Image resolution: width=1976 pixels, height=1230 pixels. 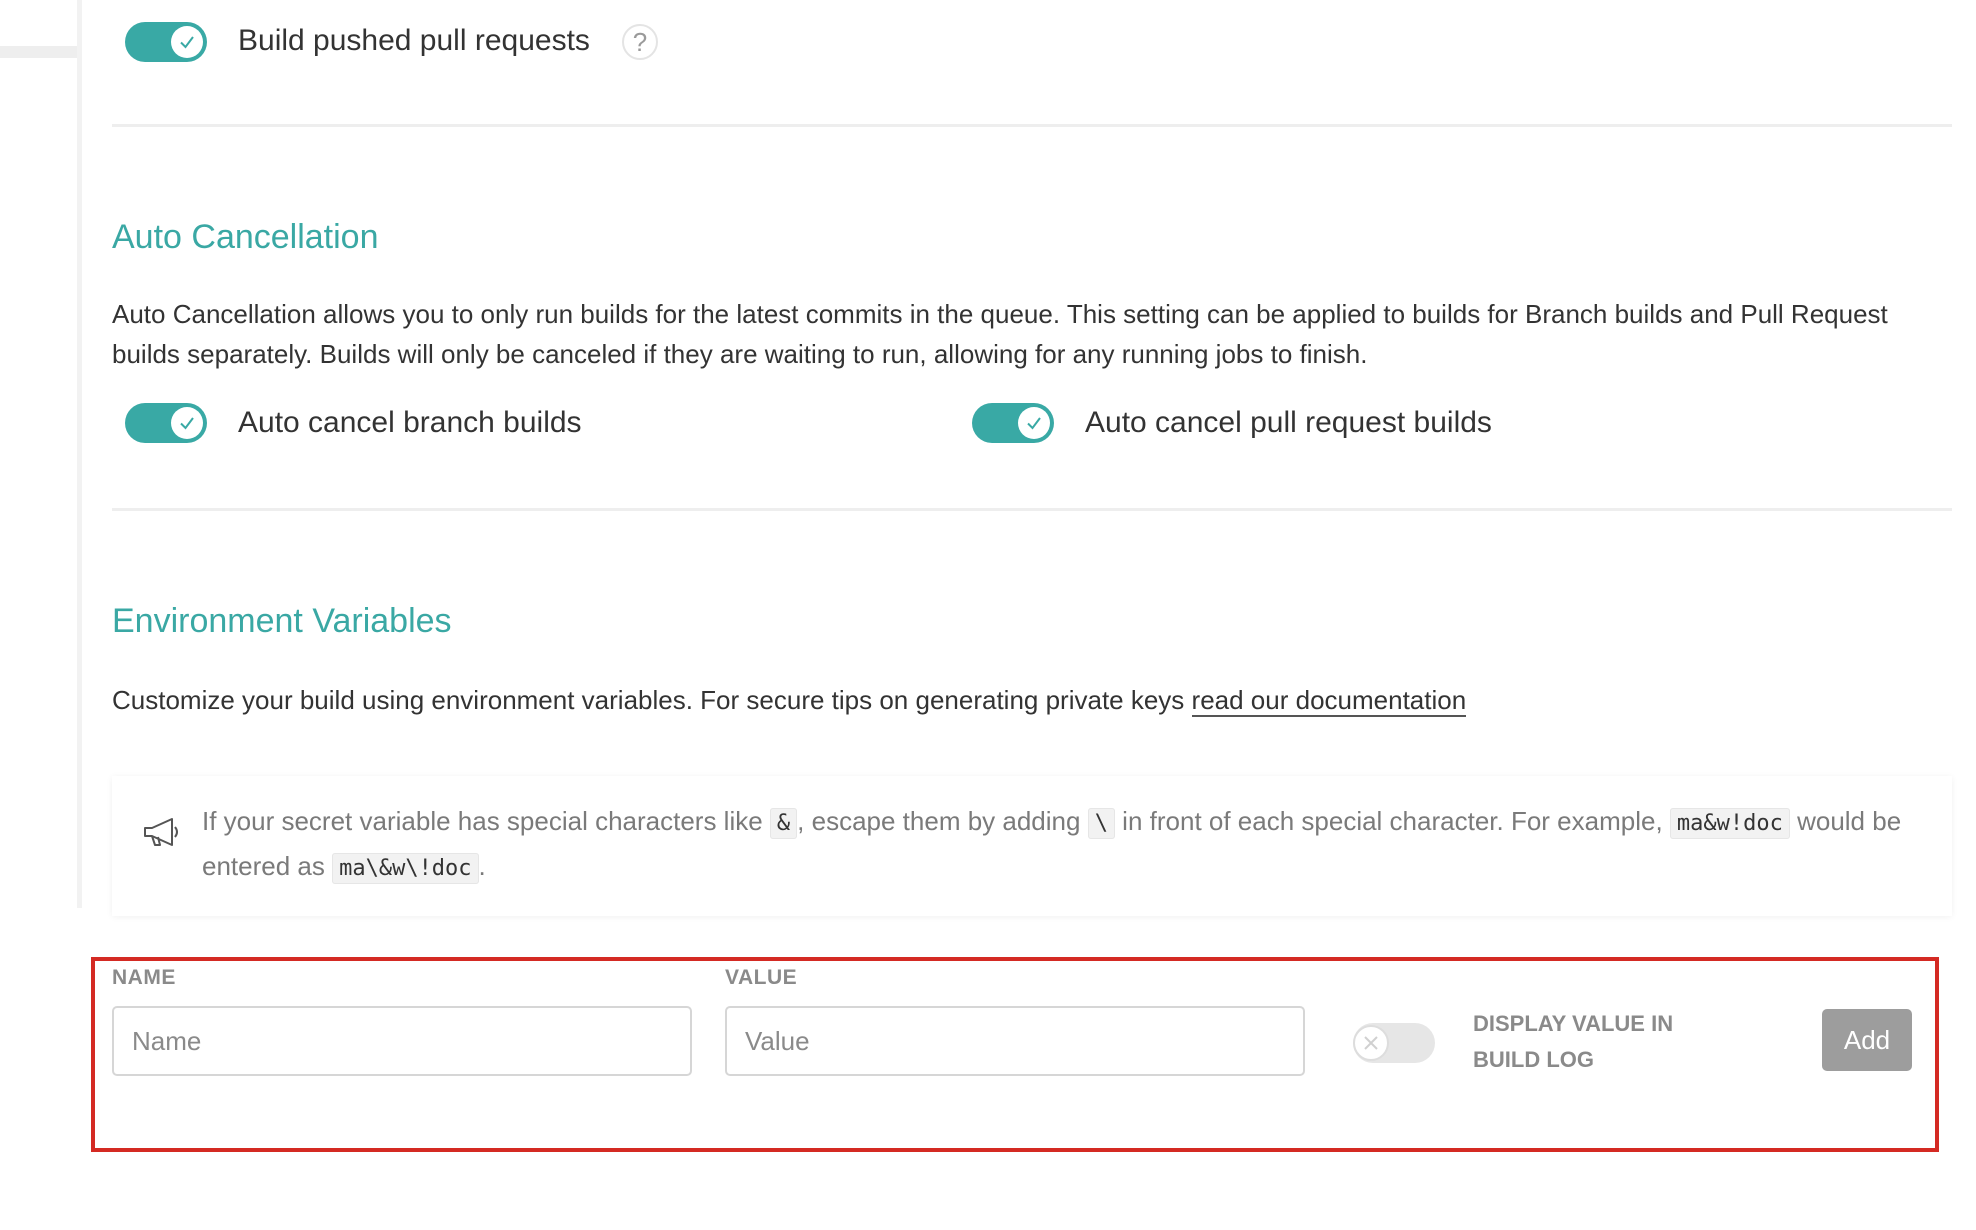 What do you see at coordinates (282, 621) in the screenshot?
I see `environment-variables-title: Environment Variables` at bounding box center [282, 621].